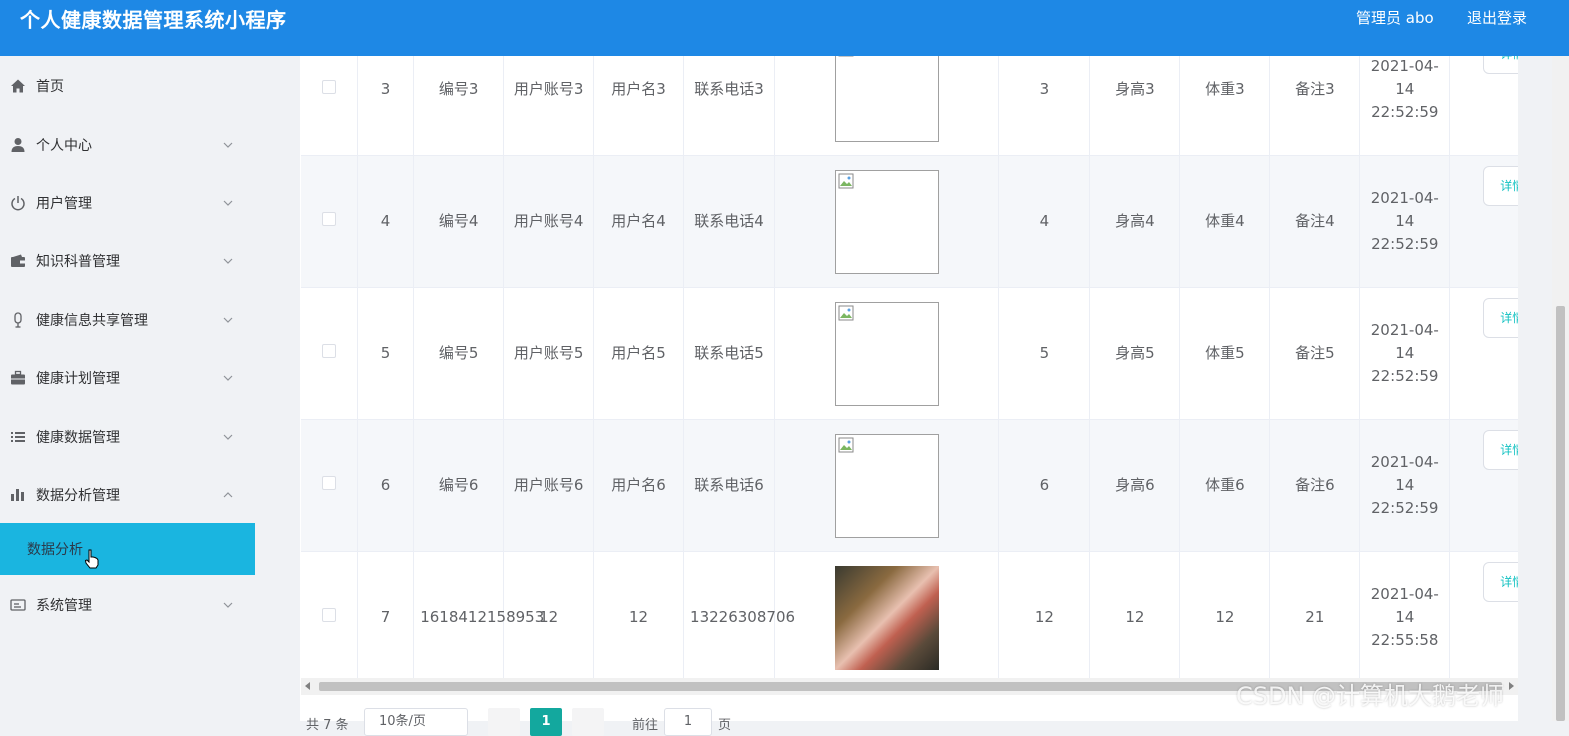 The image size is (1569, 736). I want to click on goto-page-input: 1, so click(688, 722).